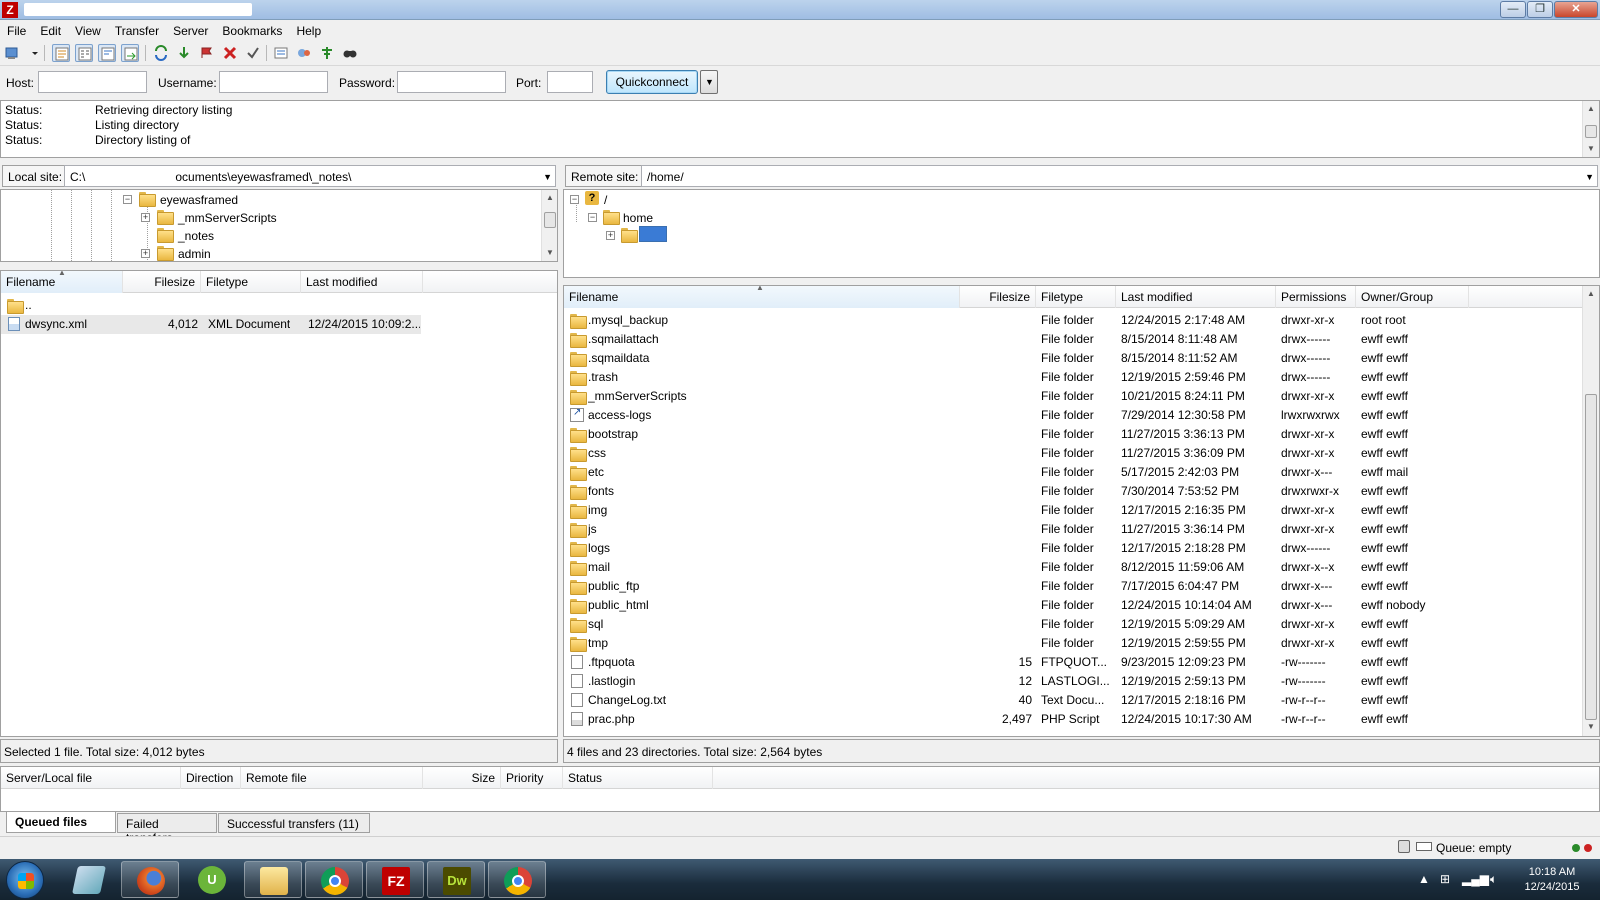 The height and width of the screenshot is (900, 1600). What do you see at coordinates (130, 53) in the screenshot?
I see `toggle-transfer-queue-icon` at bounding box center [130, 53].